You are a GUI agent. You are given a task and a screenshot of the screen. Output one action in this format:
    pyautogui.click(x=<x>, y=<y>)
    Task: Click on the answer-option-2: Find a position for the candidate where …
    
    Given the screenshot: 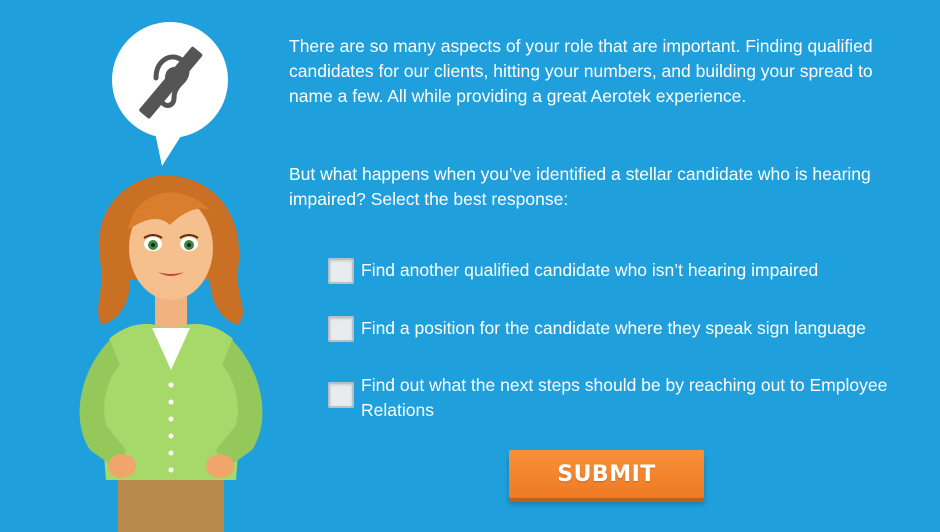 What is the action you would take?
    pyautogui.click(x=597, y=329)
    